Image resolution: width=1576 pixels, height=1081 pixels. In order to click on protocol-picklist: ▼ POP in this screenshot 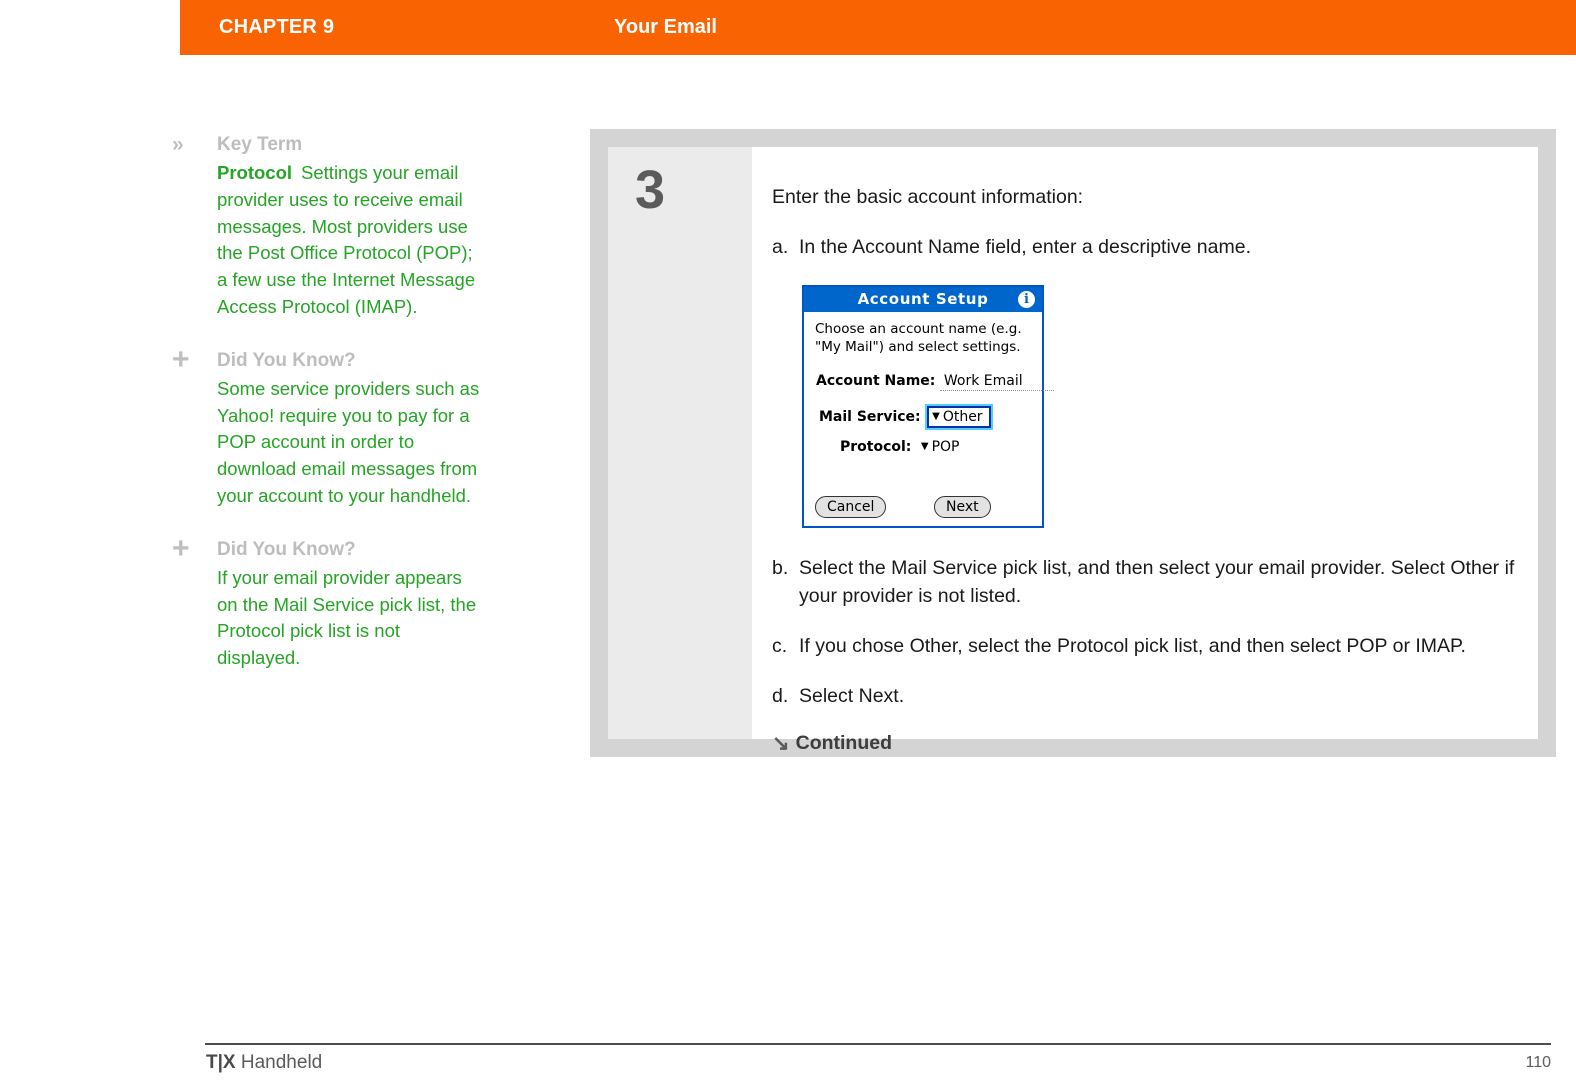, I will do `click(942, 447)`.